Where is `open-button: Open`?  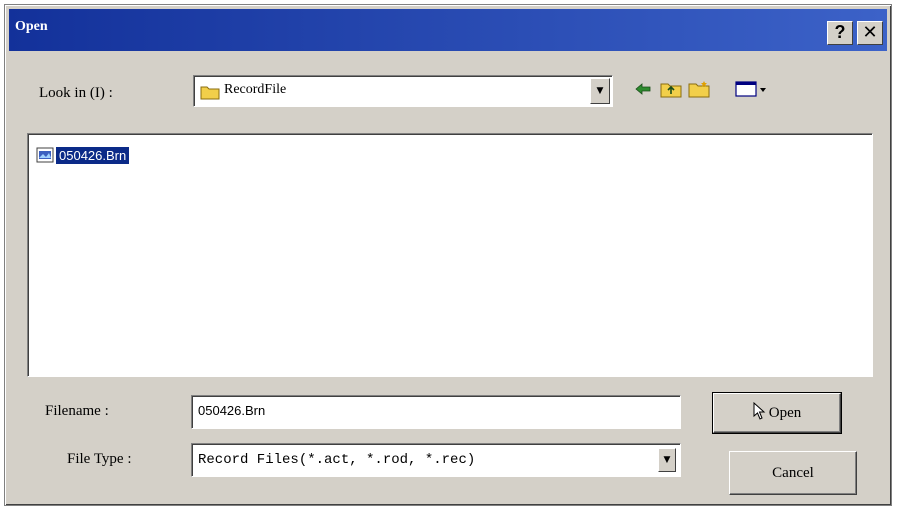
open-button: Open is located at coordinates (777, 413).